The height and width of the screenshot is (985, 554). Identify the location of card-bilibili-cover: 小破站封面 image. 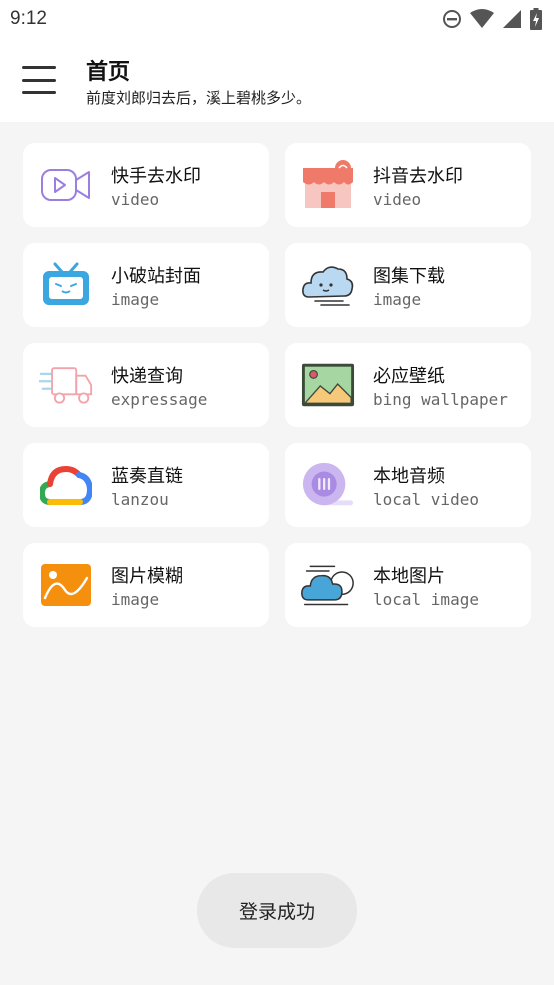
(146, 285).